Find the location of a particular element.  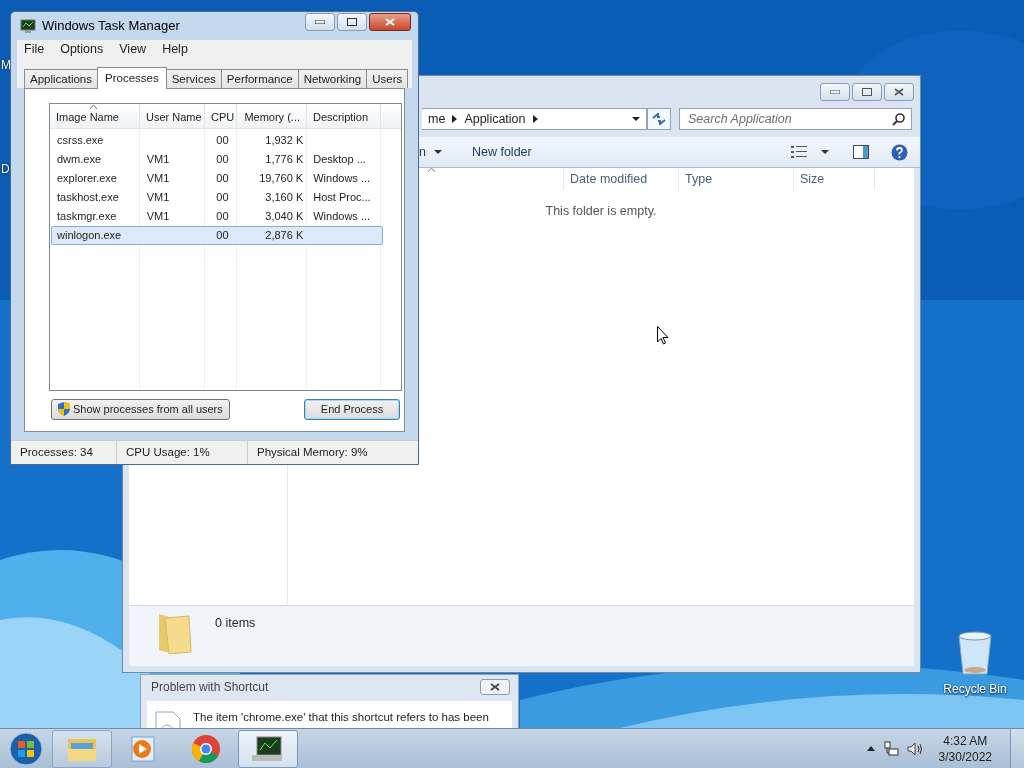

table-cell-text: dwm.exe is located at coordinates (79, 159).